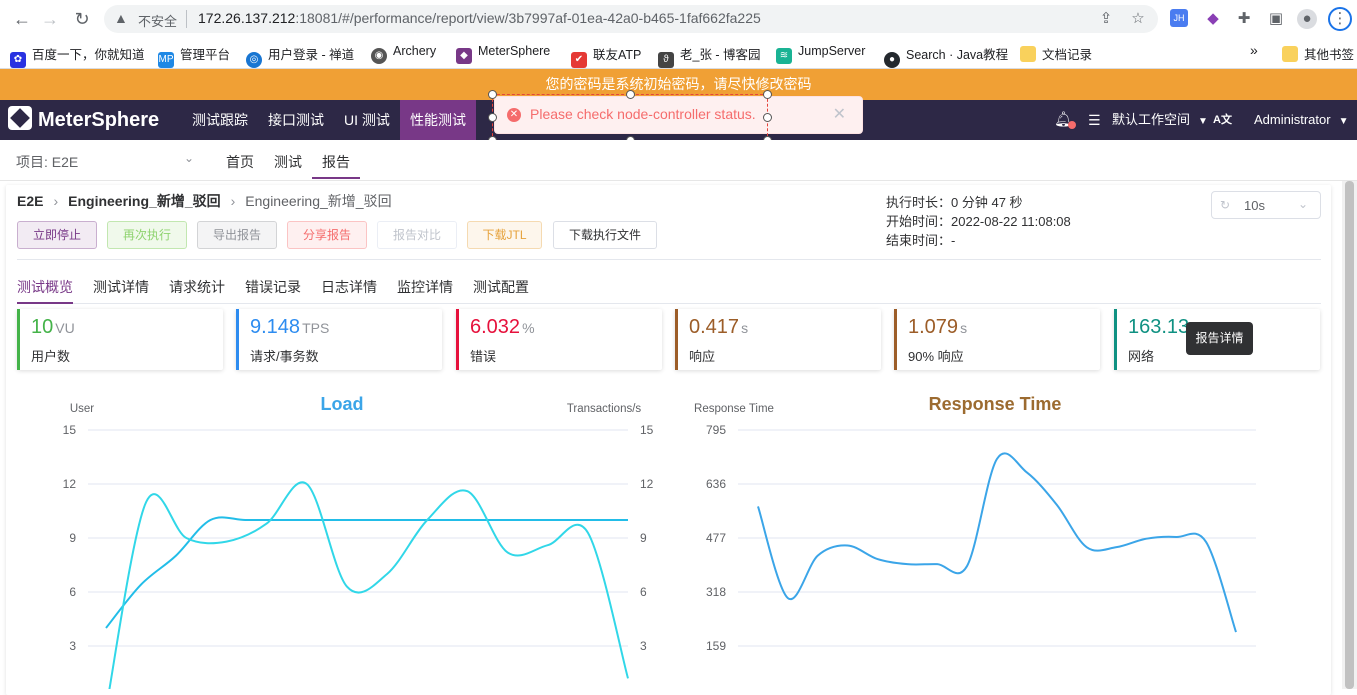  I want to click on workspace-switcher: 默认工作空间 ▼, so click(1160, 120).